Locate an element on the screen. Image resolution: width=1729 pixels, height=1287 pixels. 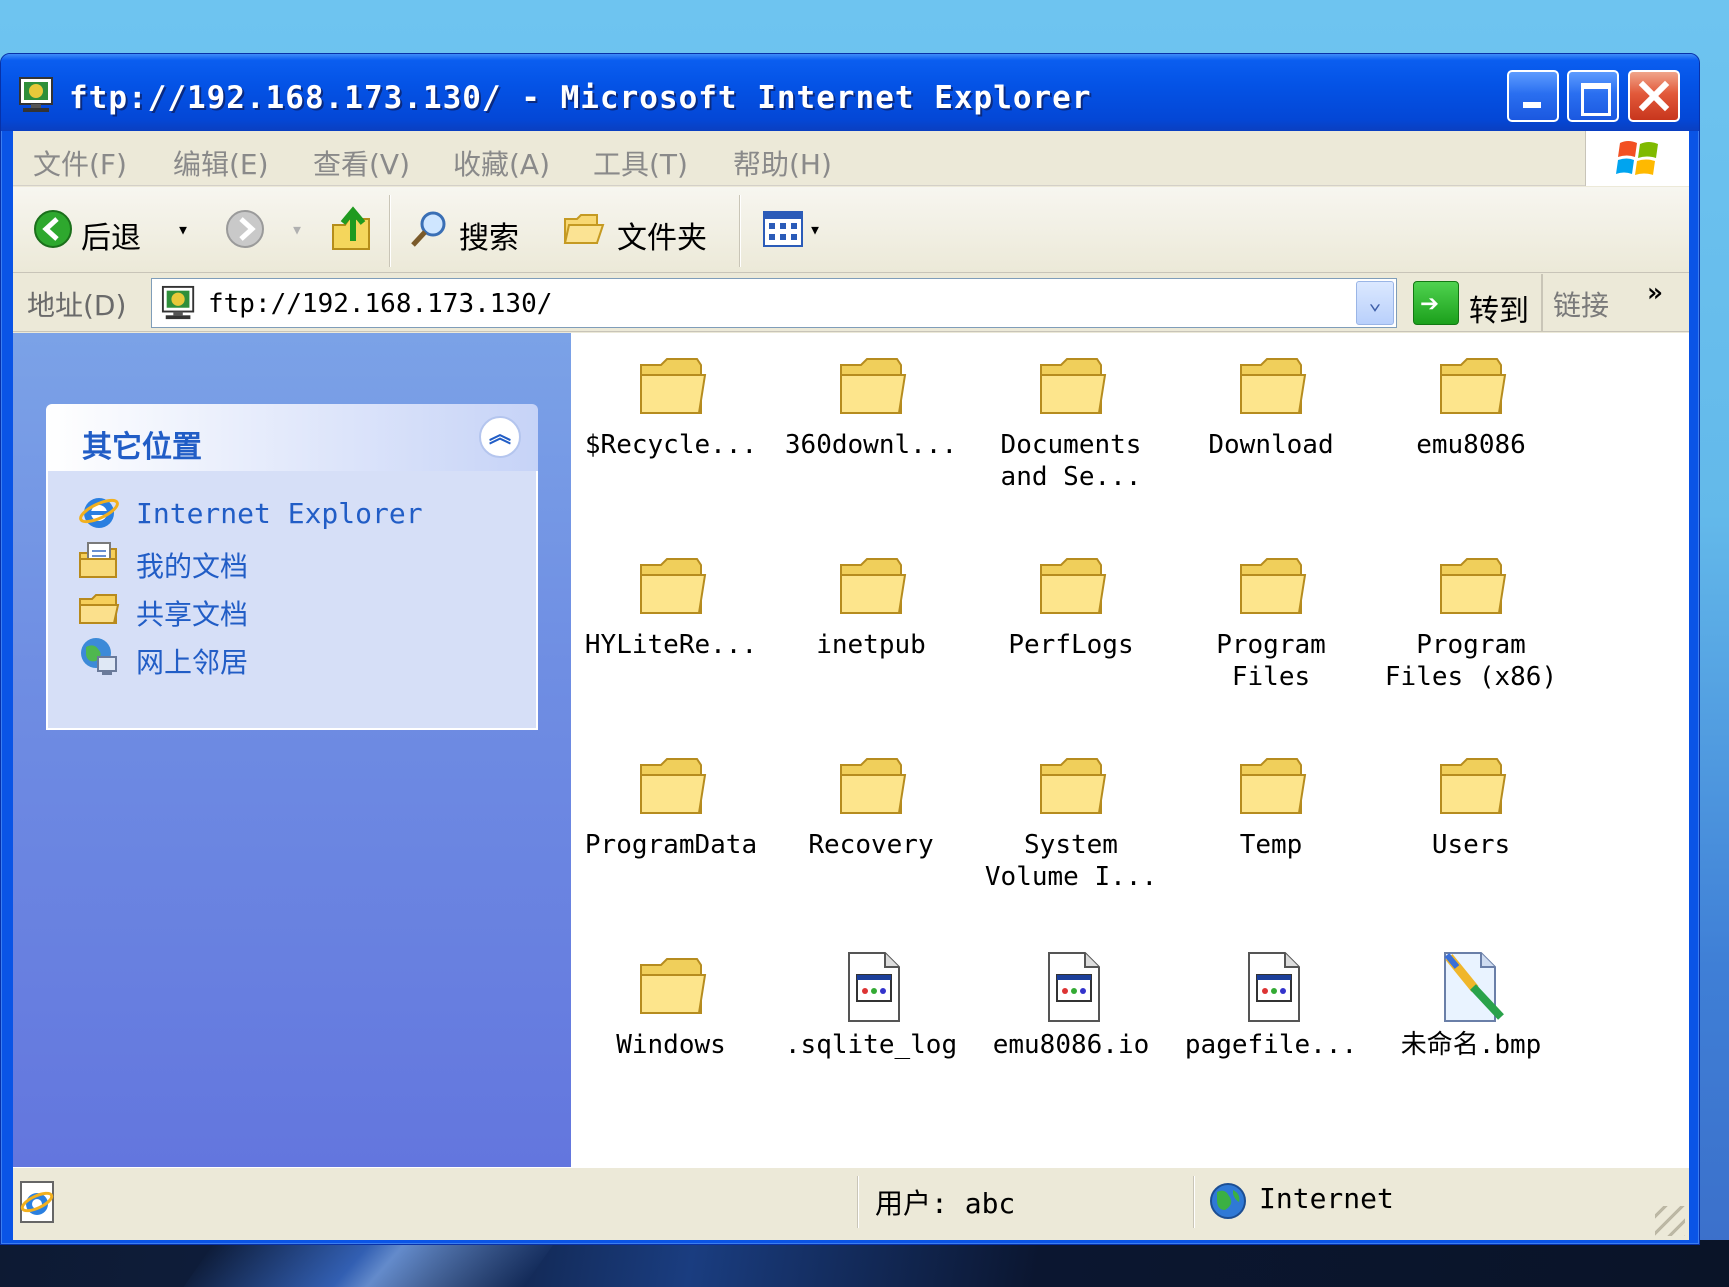
ie-icon is located at coordinates (99, 513).